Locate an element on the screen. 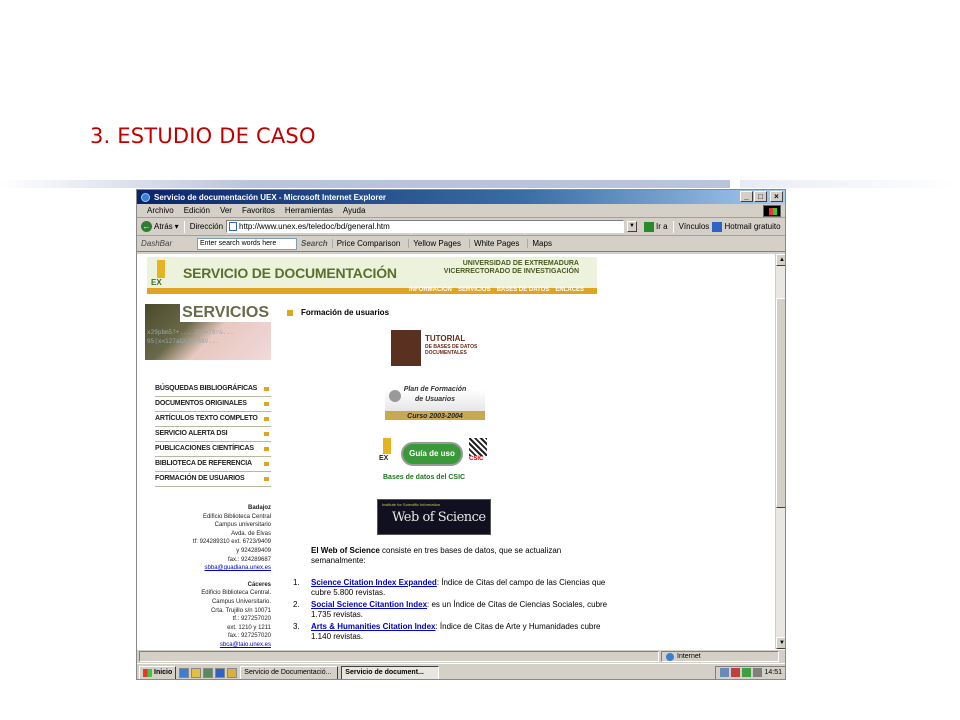 Image resolution: width=960 pixels, height=720 pixels. quick-launch is located at coordinates (208, 672).